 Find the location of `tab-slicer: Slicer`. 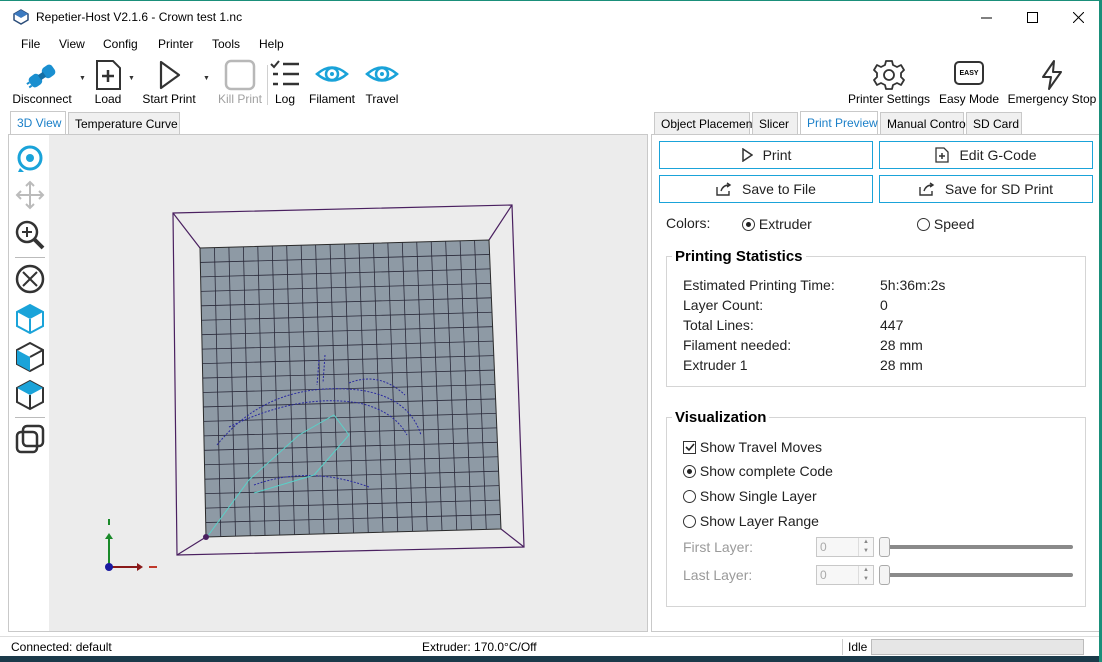

tab-slicer: Slicer is located at coordinates (775, 123).